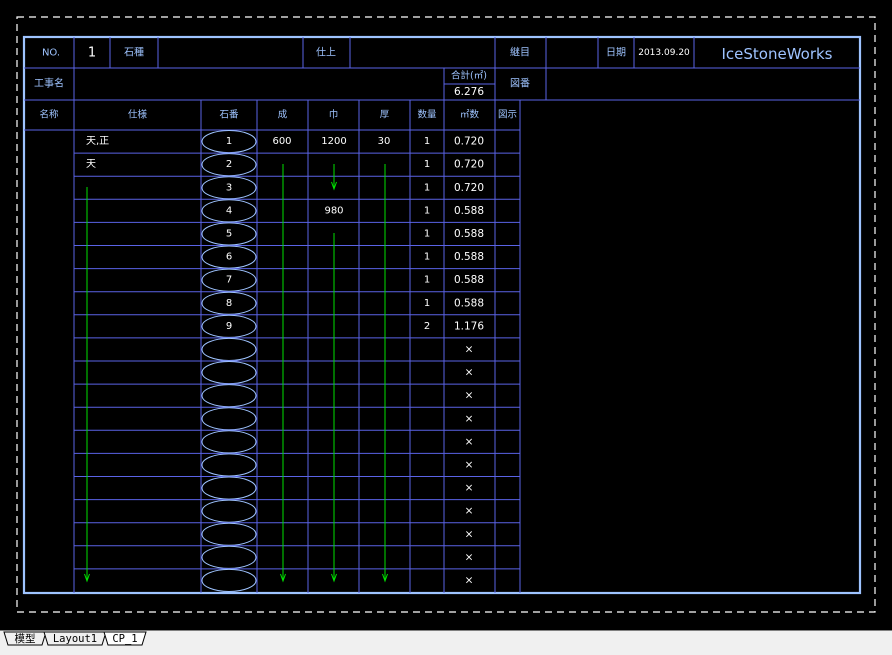 Image resolution: width=892 pixels, height=655 pixels. I want to click on column-header: 名称, so click(49, 115).